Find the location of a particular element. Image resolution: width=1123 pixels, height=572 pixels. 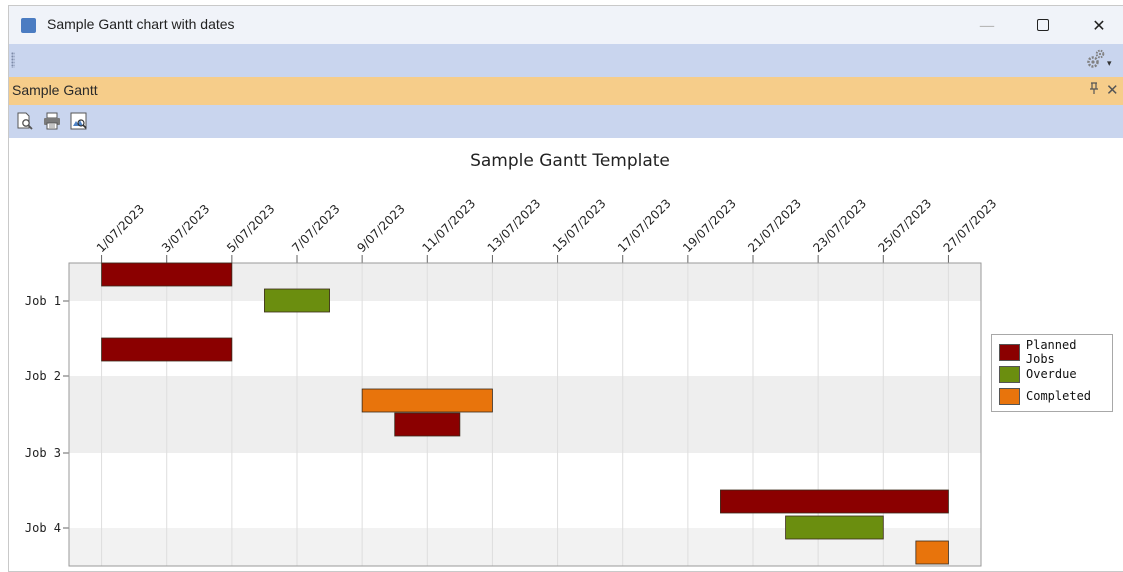

y-tick-label: Job 3 is located at coordinates (43, 453).